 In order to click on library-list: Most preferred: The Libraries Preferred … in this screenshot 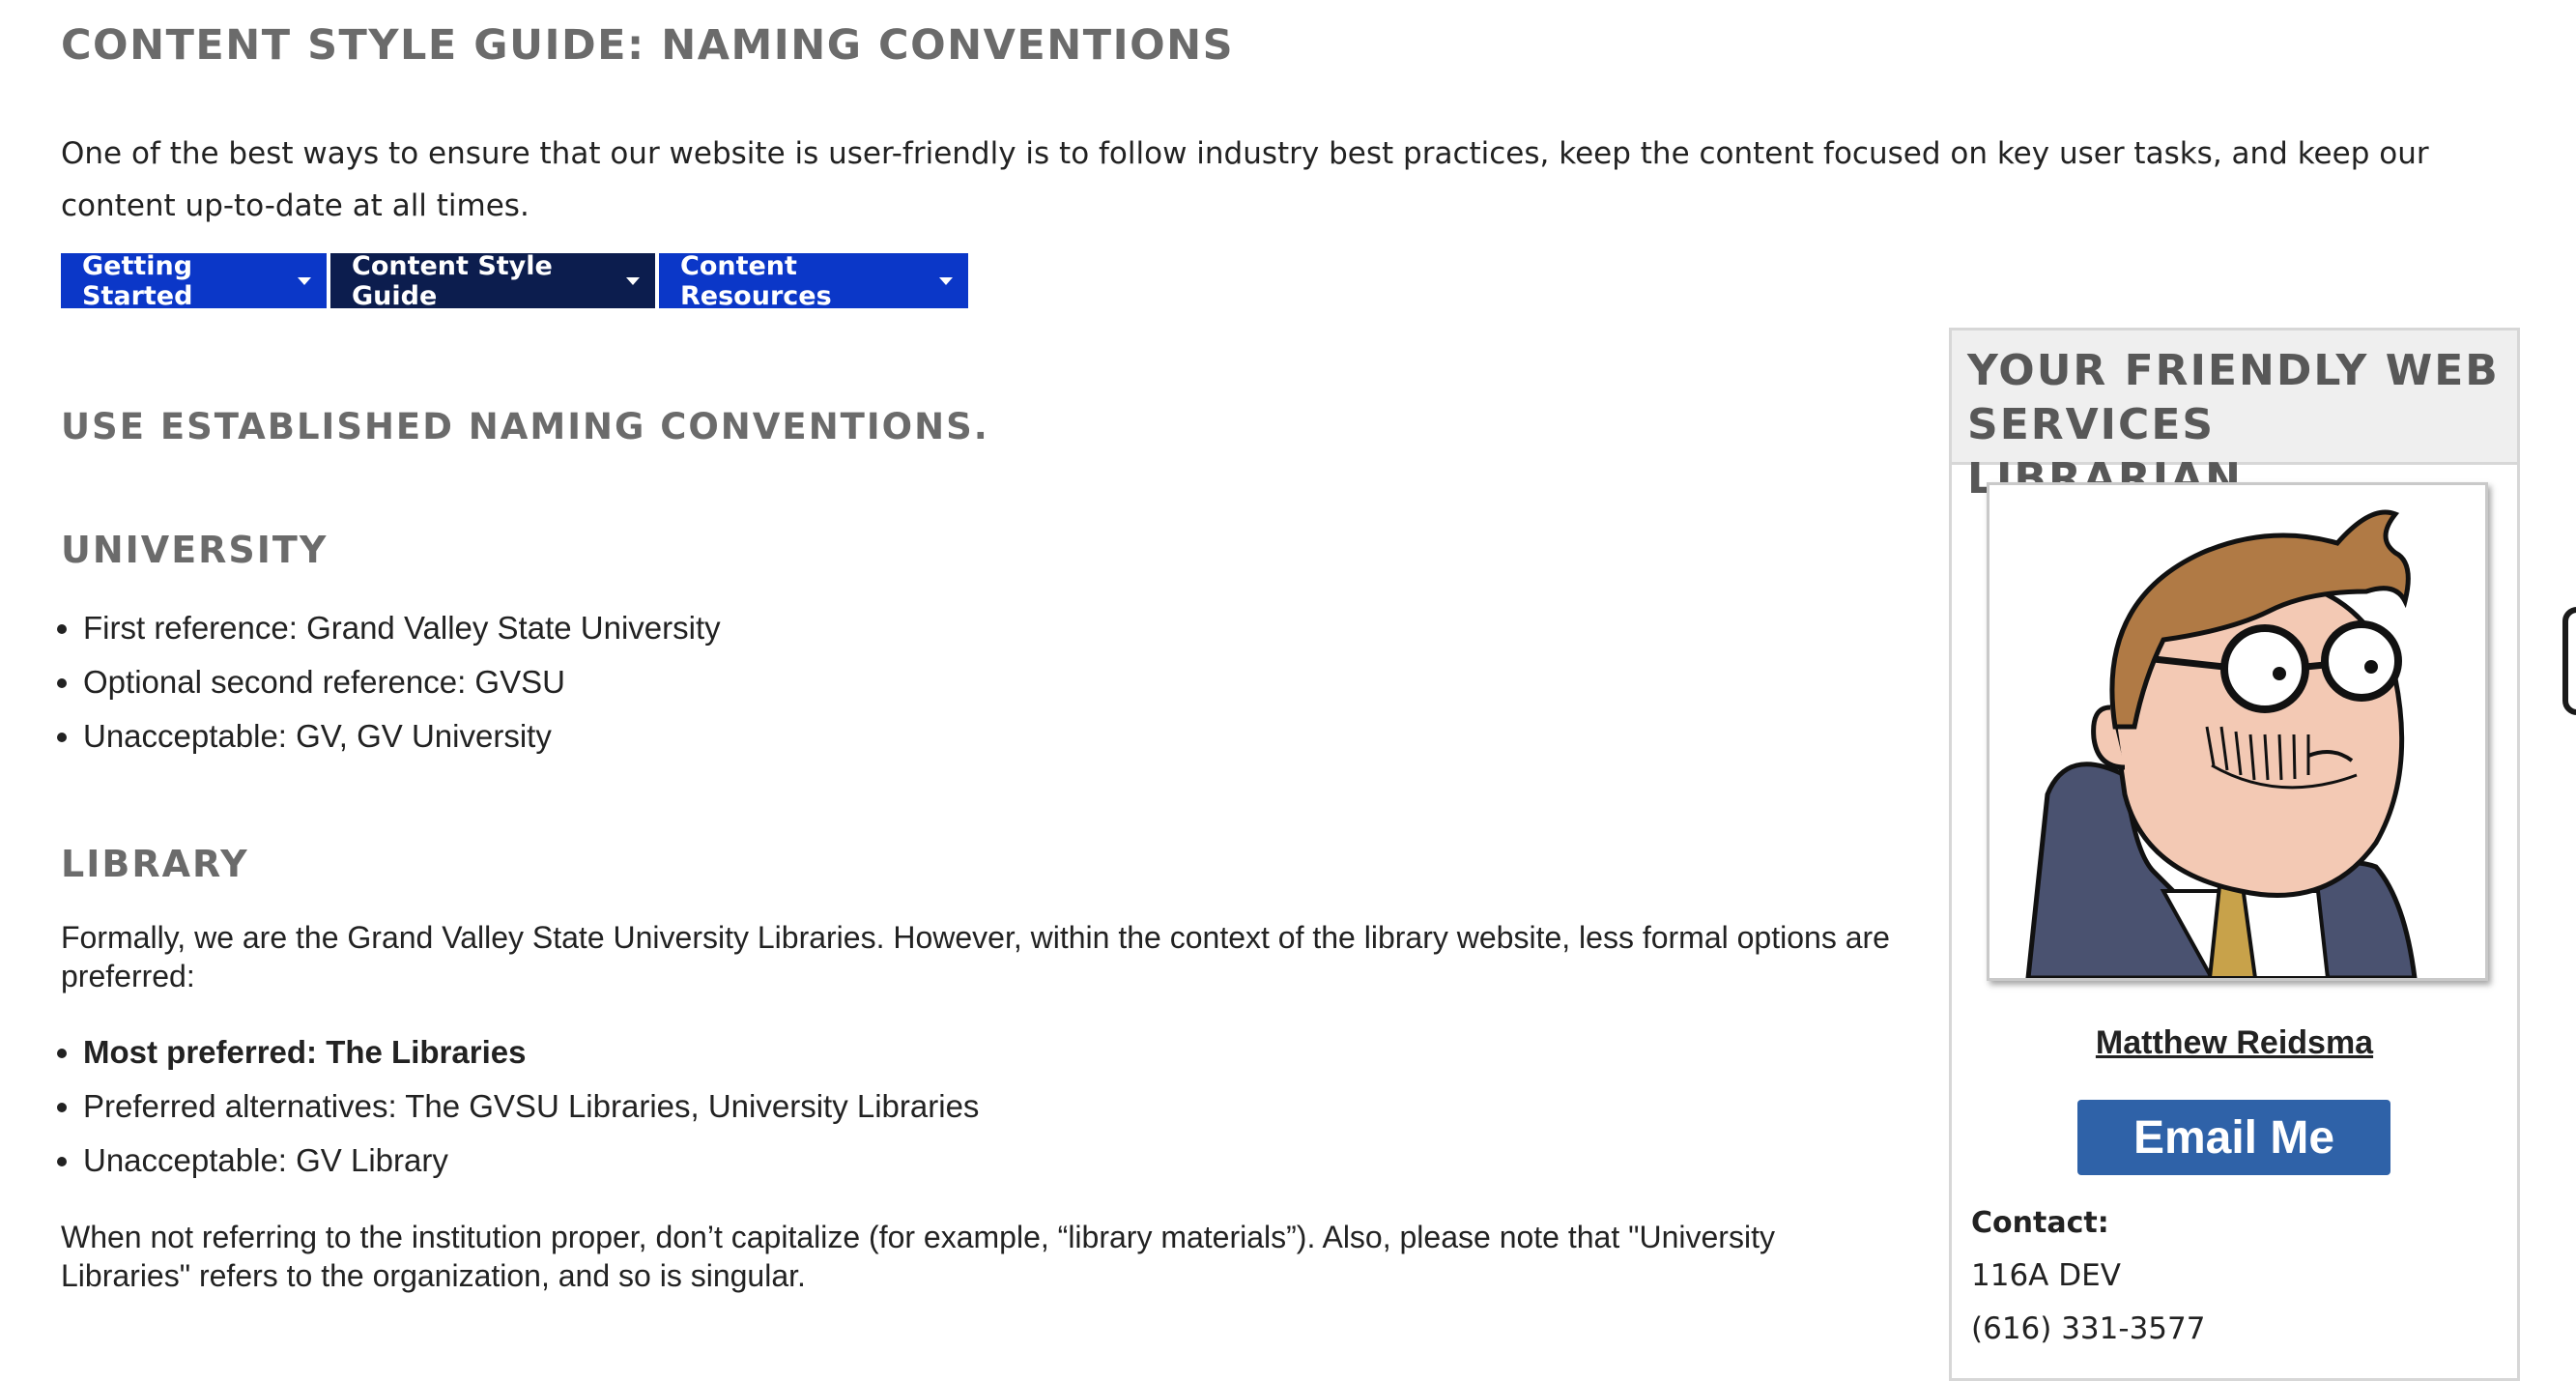, I will do `click(507, 1106)`.